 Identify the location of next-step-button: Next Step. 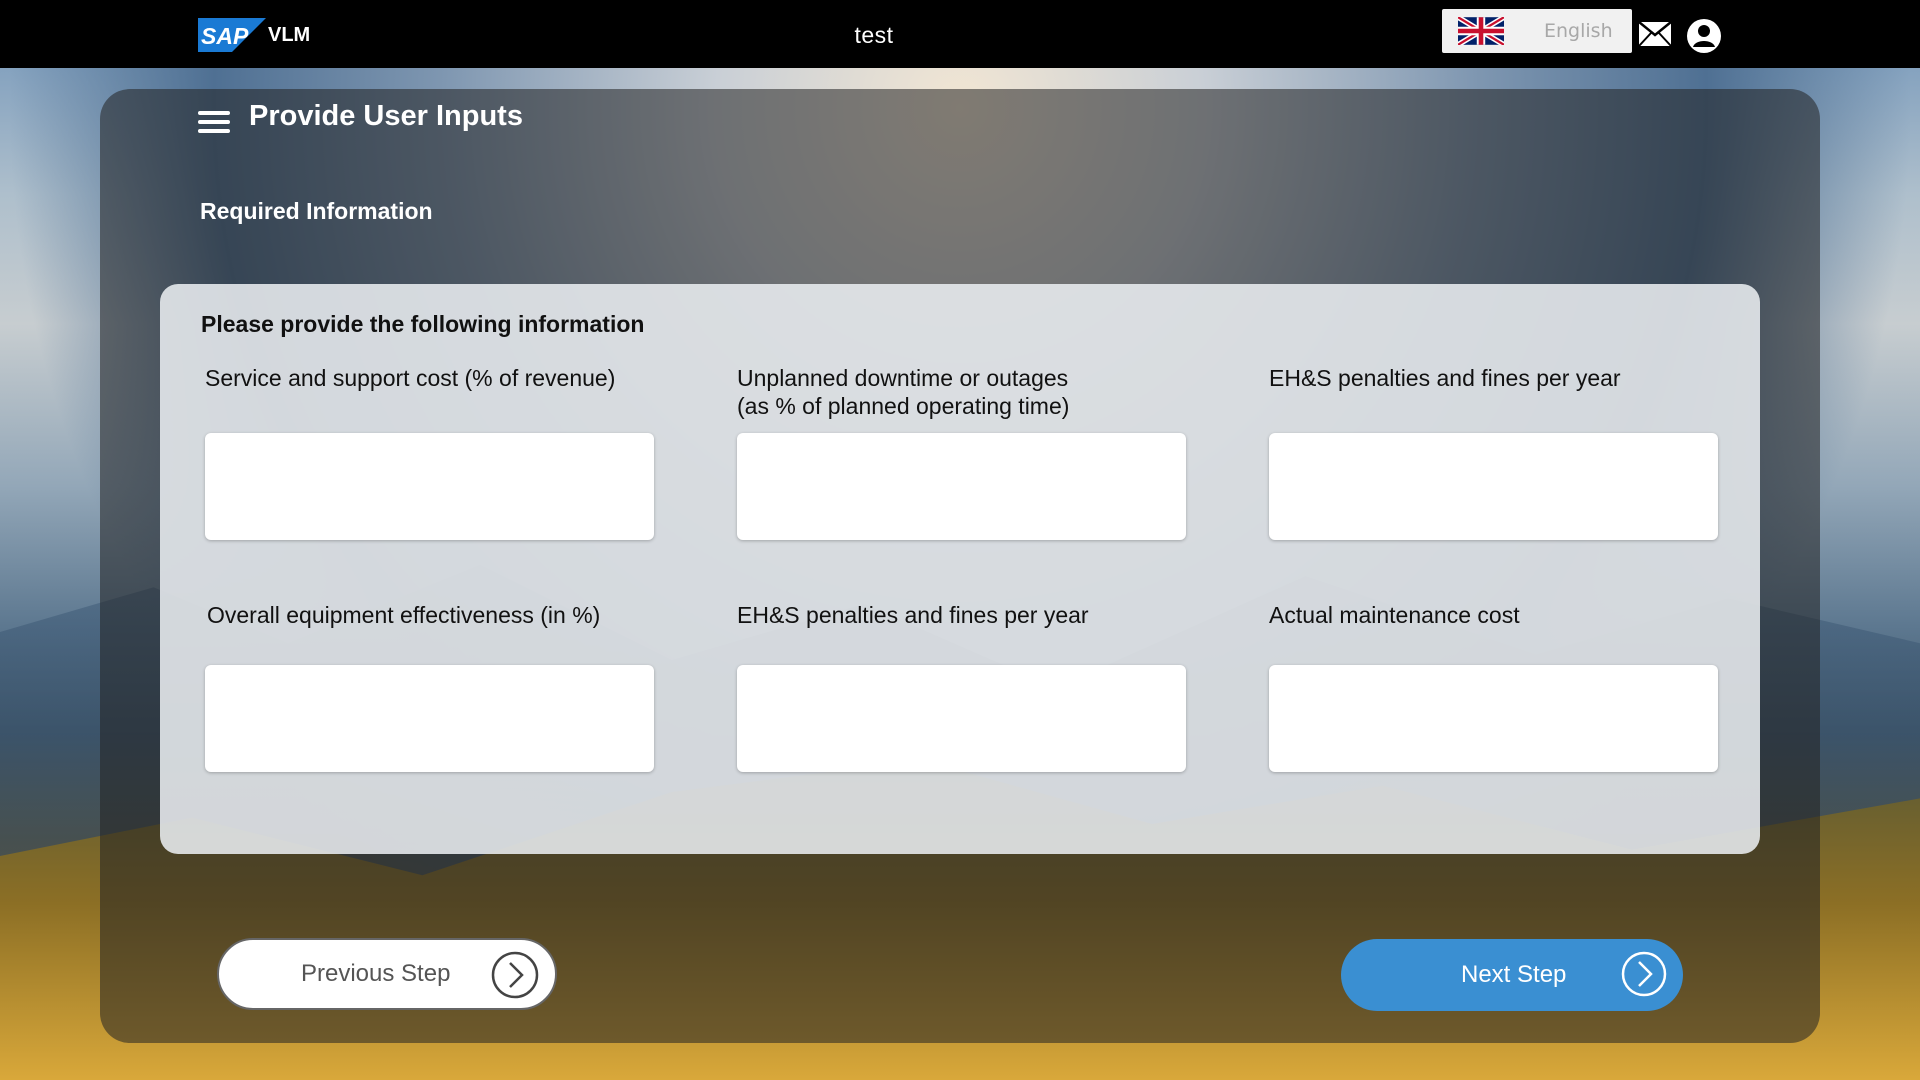
(1512, 975).